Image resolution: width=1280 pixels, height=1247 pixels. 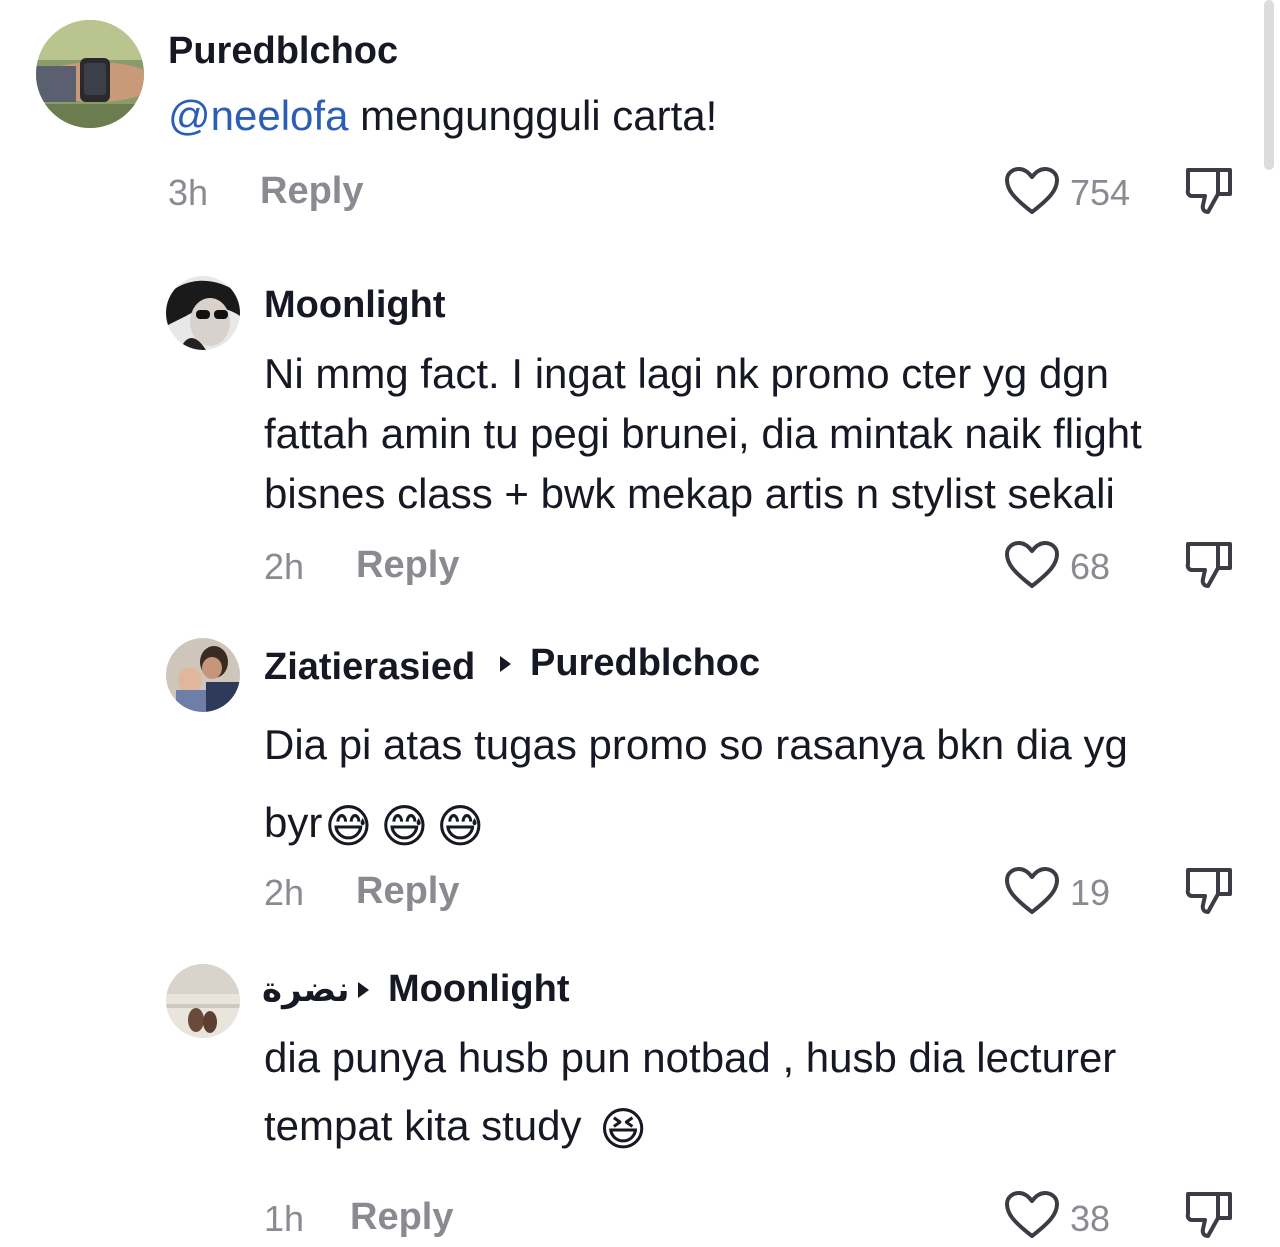 I want to click on beach-feet-photo-icon, so click(x=203, y=1001).